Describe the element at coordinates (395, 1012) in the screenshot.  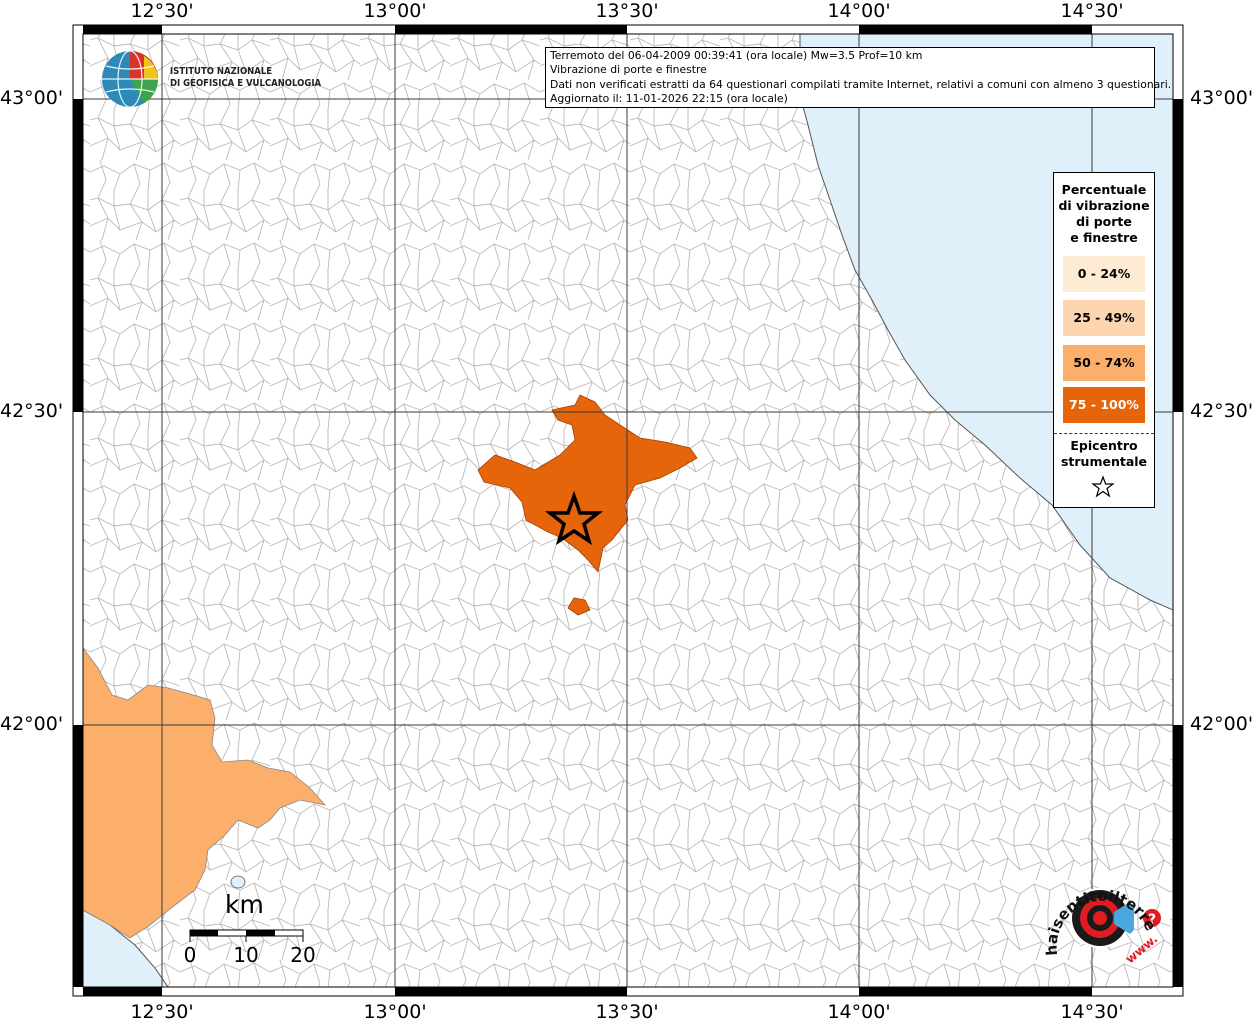
I see `lon-tick-bottom-2: 13°00'` at that location.